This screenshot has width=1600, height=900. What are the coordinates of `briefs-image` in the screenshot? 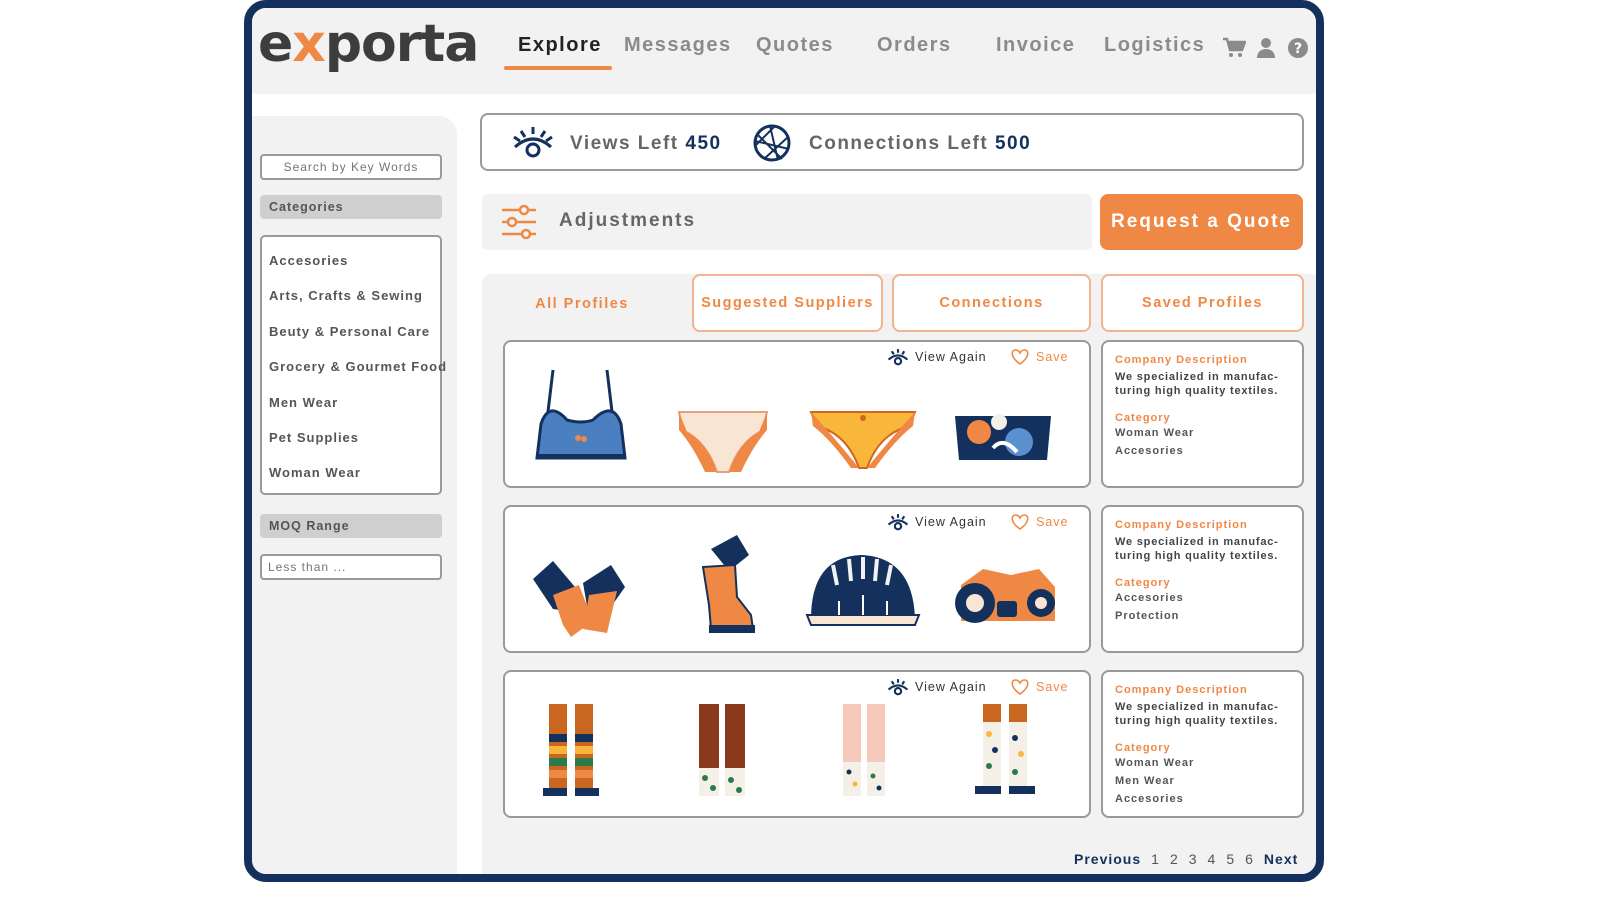 It's located at (723, 419).